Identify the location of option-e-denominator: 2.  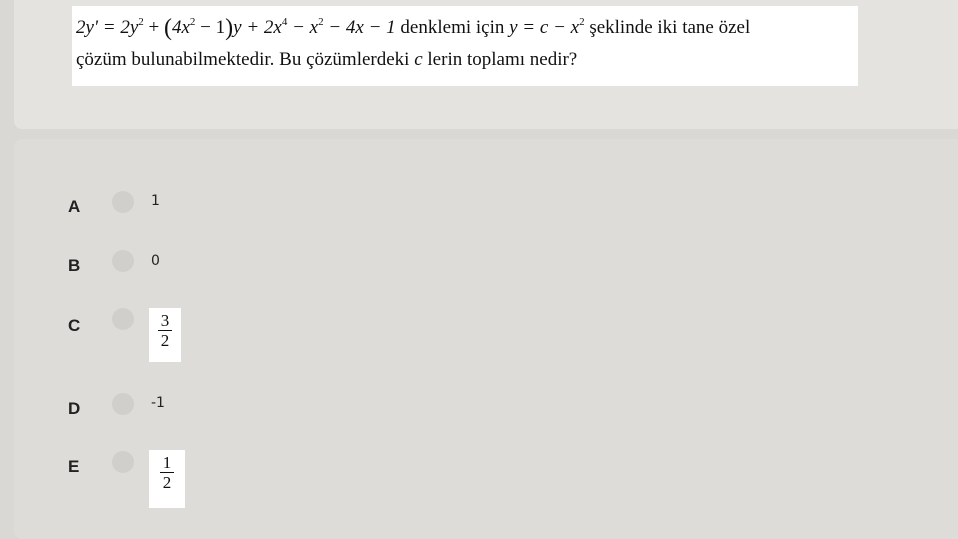
(167, 482).